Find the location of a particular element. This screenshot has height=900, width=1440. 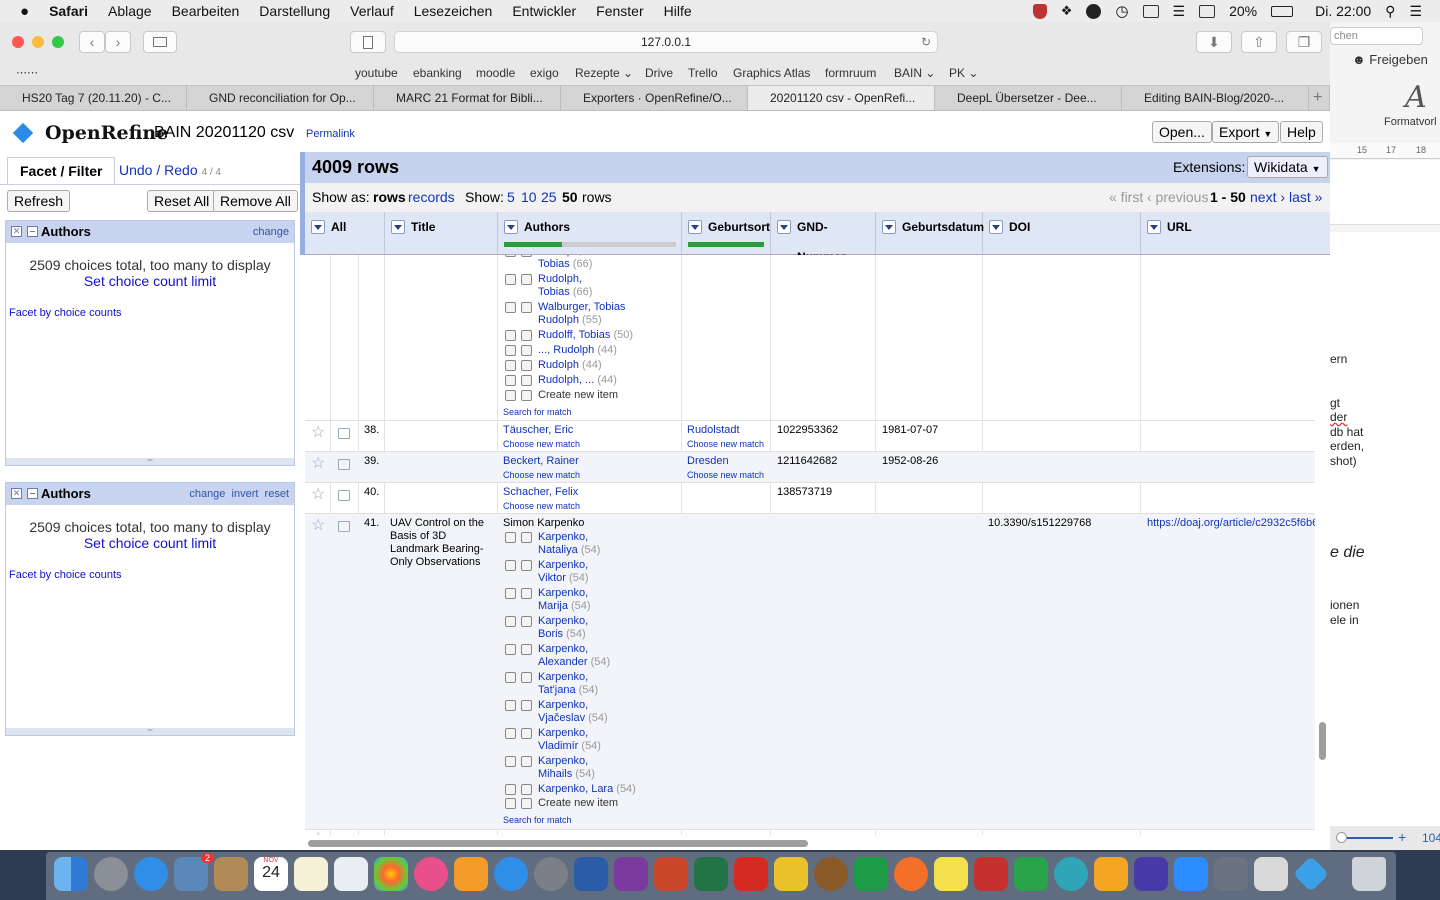

help-app-icon is located at coordinates (1231, 874).